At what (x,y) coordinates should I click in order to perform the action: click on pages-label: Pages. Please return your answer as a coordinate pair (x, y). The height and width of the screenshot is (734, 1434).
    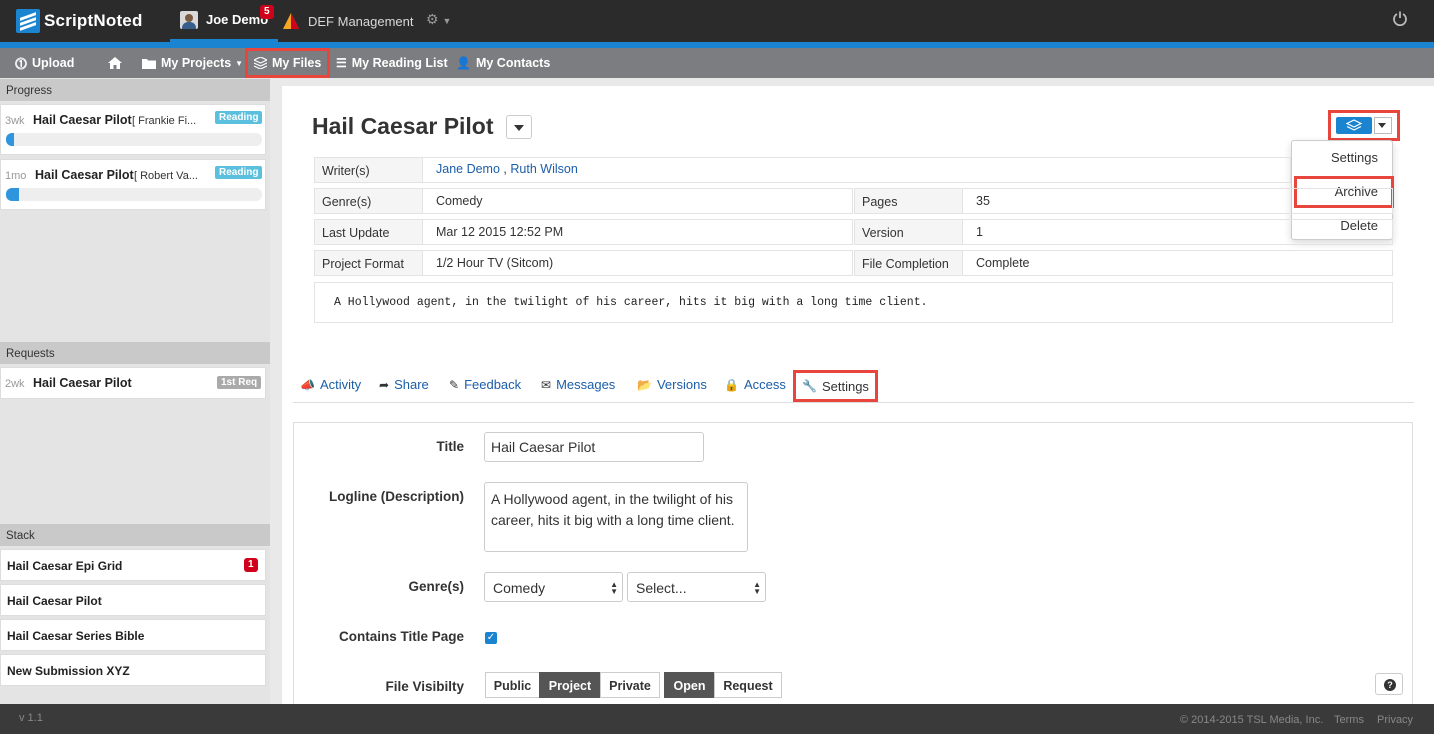
    Looking at the image, I should click on (909, 201).